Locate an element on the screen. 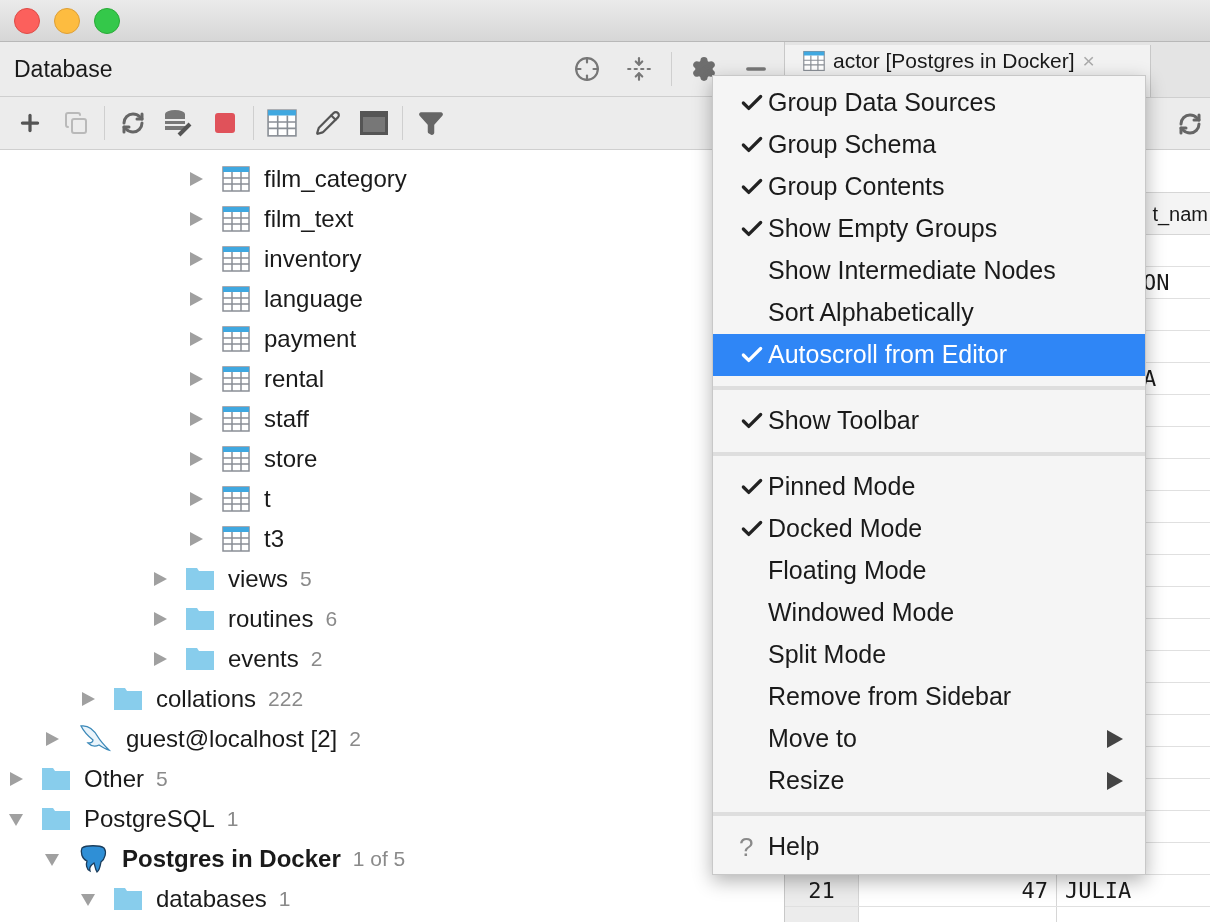  tree-item-label: staff is located at coordinates (286, 419).